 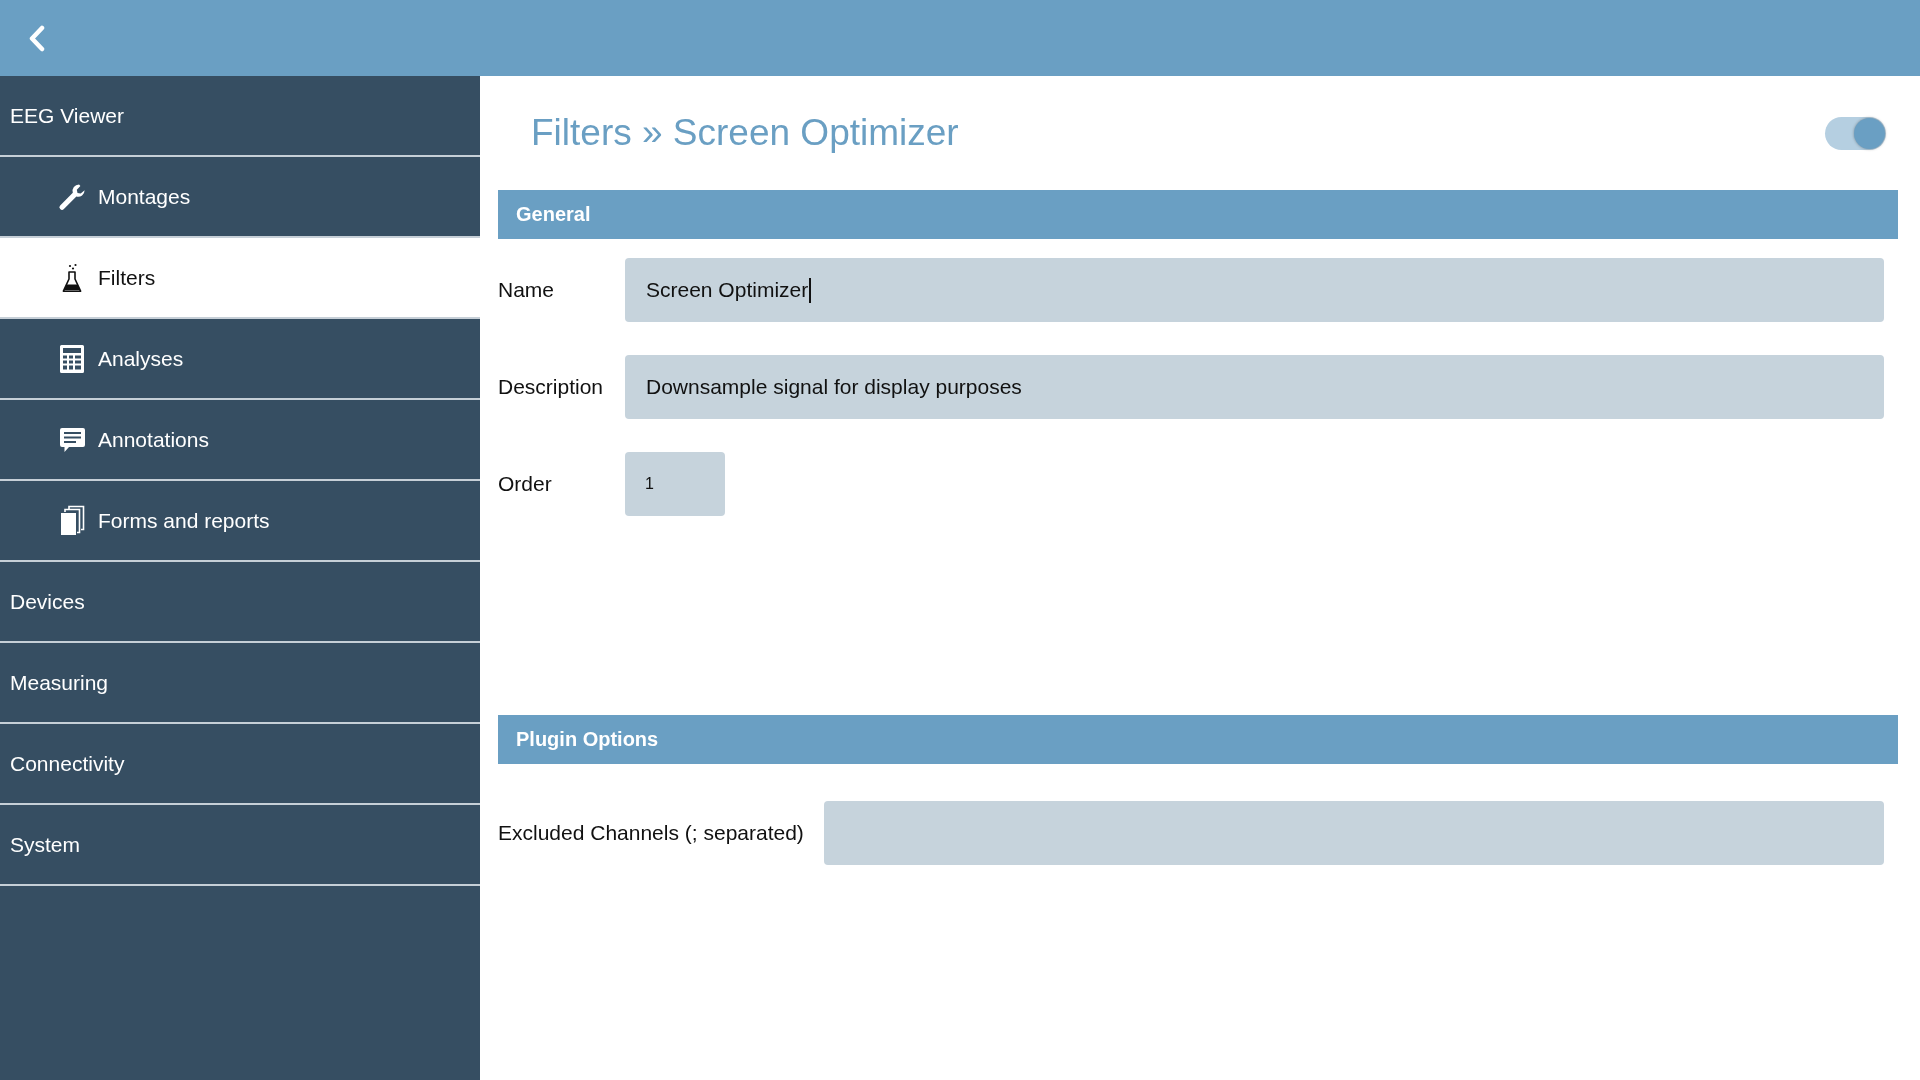 I want to click on page-title: Filters » Screen Optimizer, so click(x=744, y=133).